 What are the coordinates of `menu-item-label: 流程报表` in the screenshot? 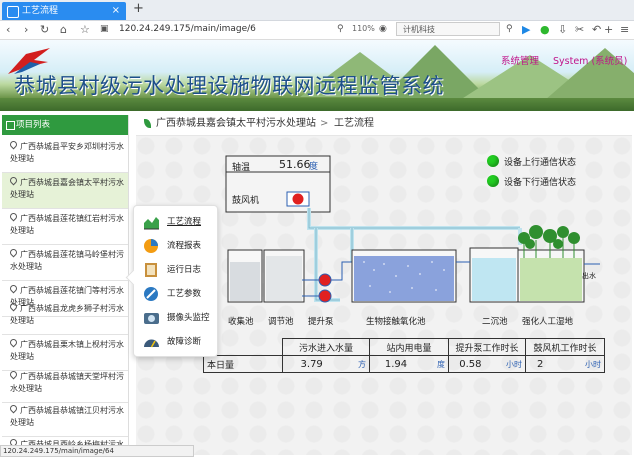 It's located at (184, 246).